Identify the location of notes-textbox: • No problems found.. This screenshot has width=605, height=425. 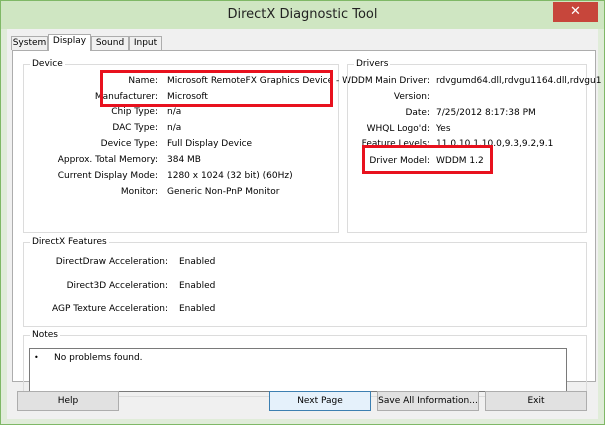
(298, 370).